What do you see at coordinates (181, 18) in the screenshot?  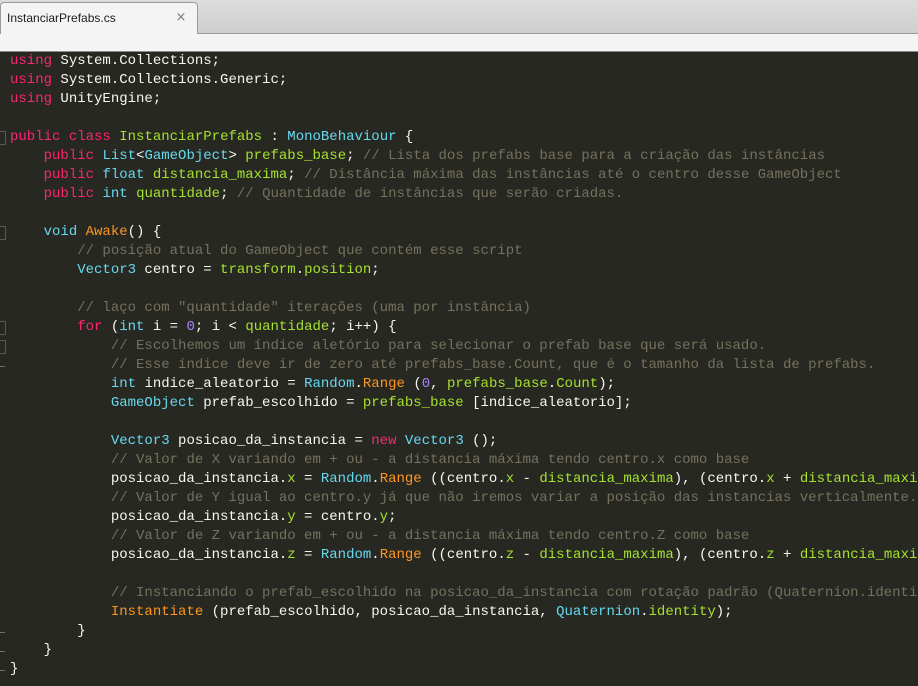 I see `close-tab-icon: ×` at bounding box center [181, 18].